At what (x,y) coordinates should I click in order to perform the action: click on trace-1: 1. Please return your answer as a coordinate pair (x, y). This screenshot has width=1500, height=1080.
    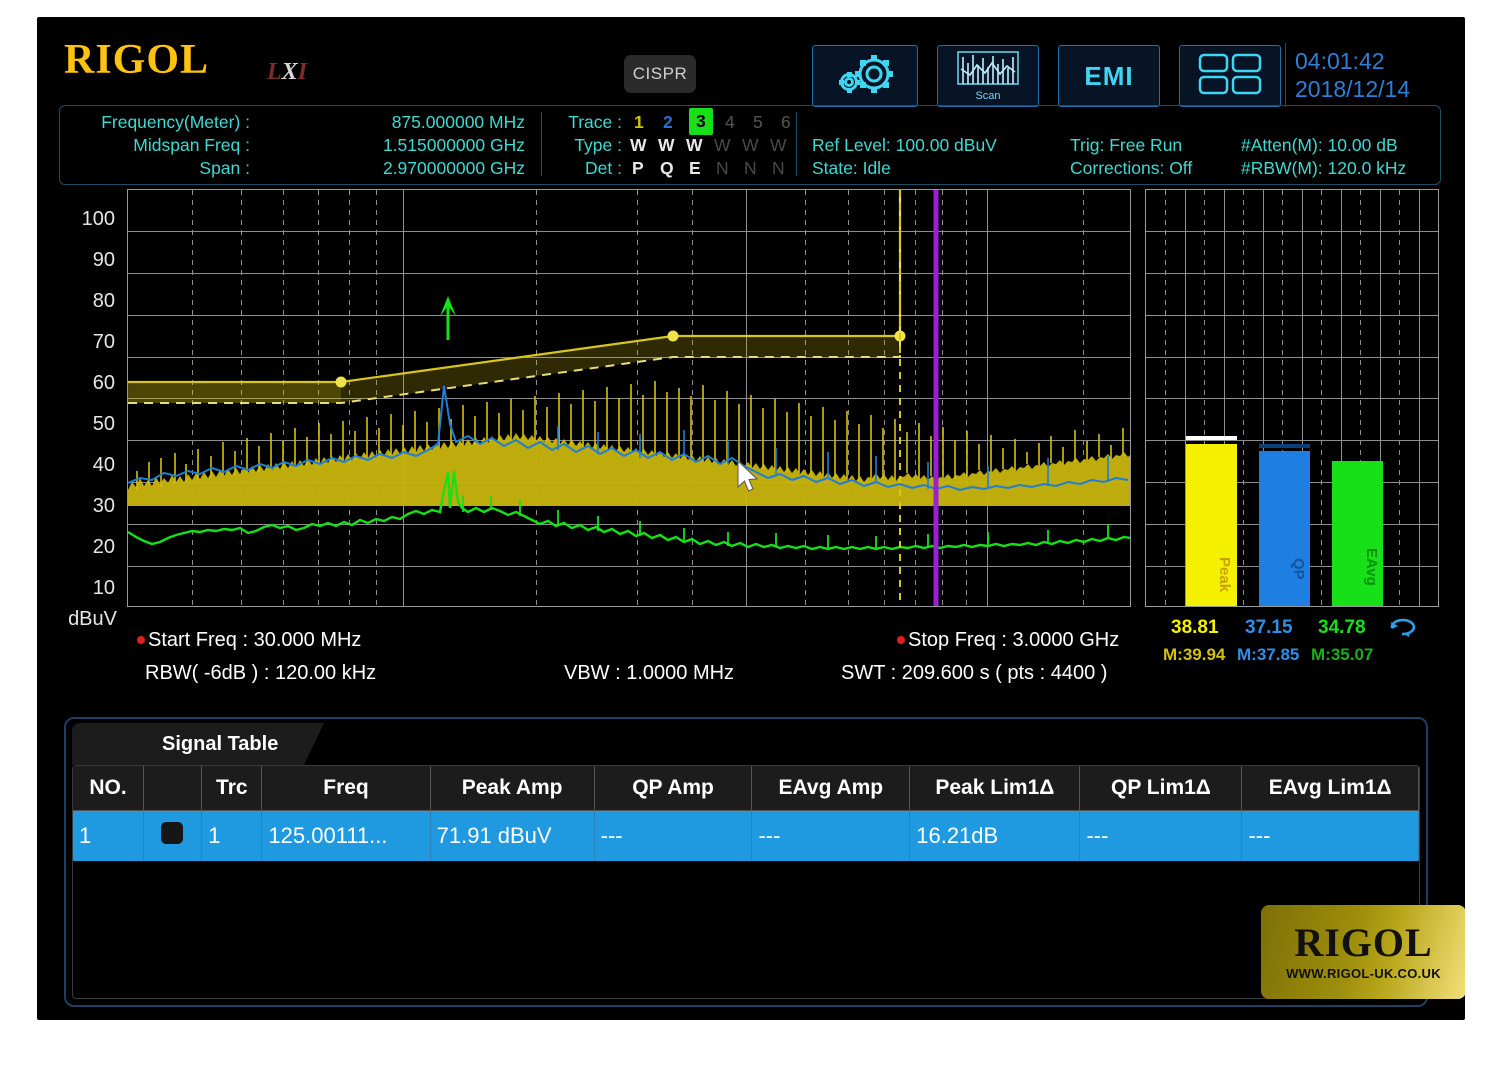
    Looking at the image, I should click on (639, 122).